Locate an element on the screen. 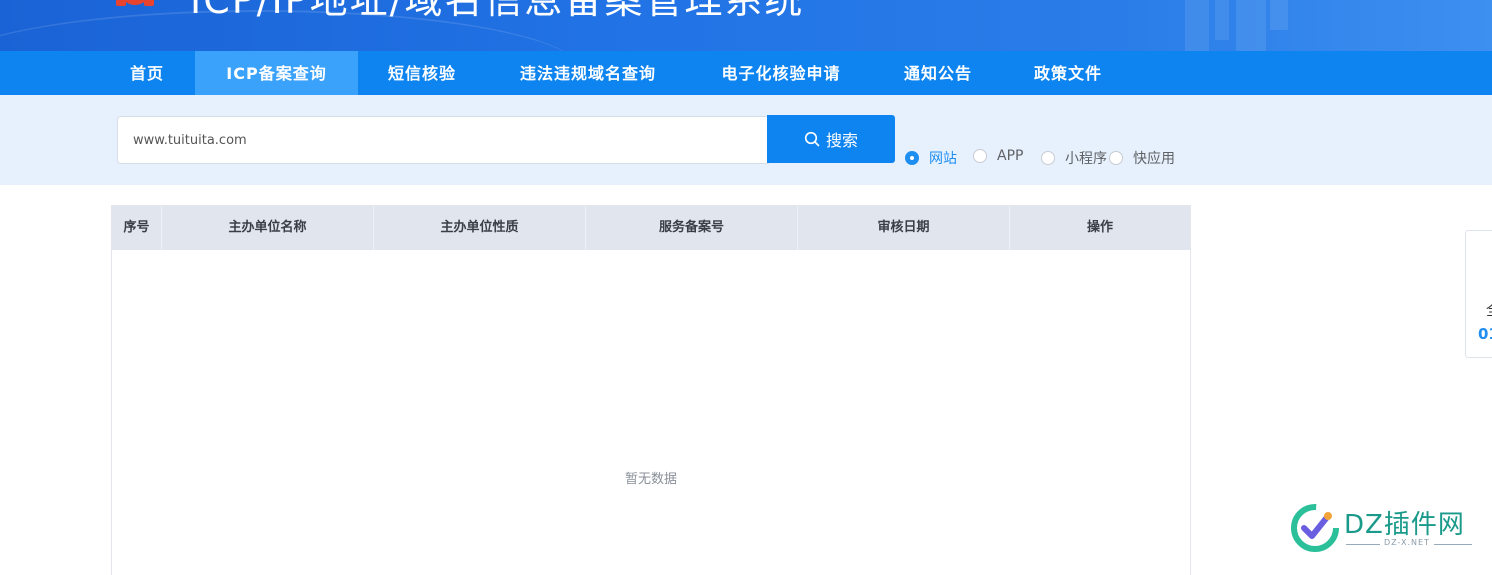 This screenshot has width=1492, height=575. radio-app: APP is located at coordinates (998, 156).